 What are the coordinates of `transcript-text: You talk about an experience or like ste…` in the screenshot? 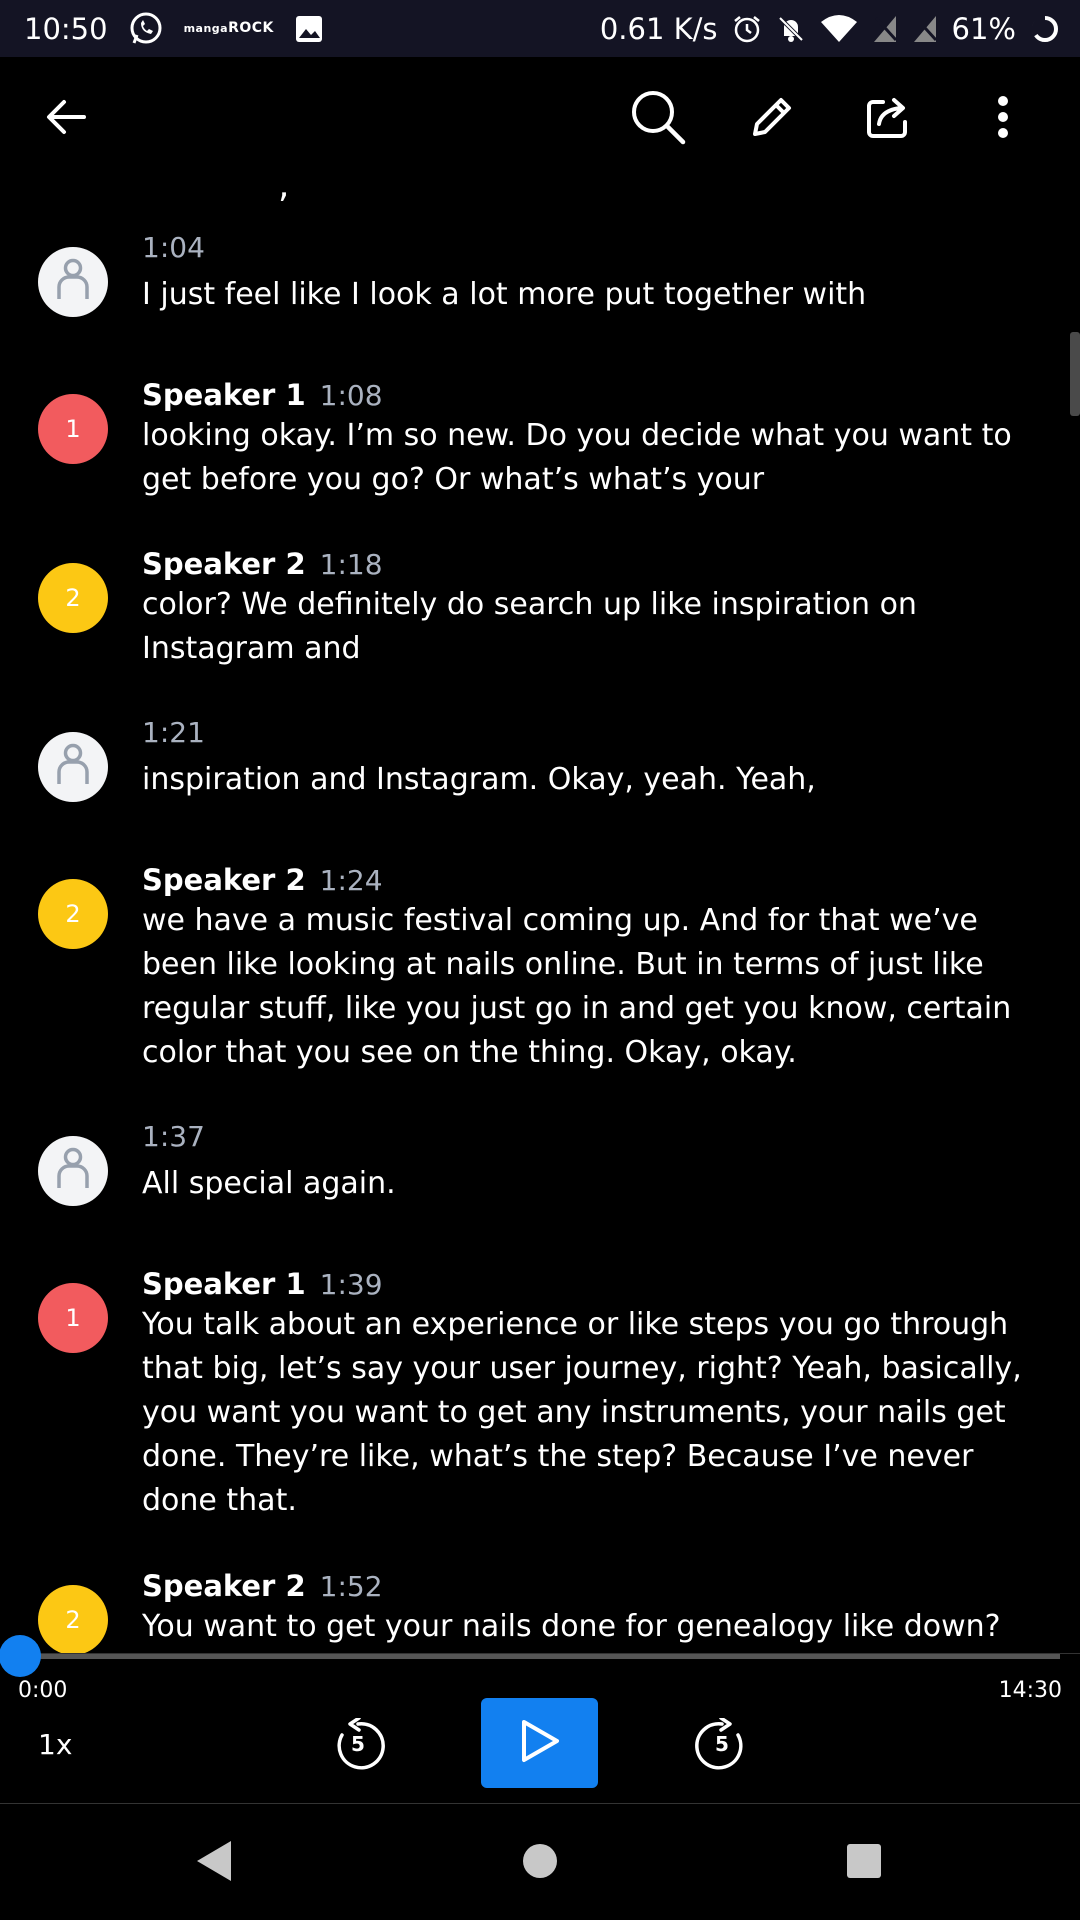 It's located at (582, 1412).